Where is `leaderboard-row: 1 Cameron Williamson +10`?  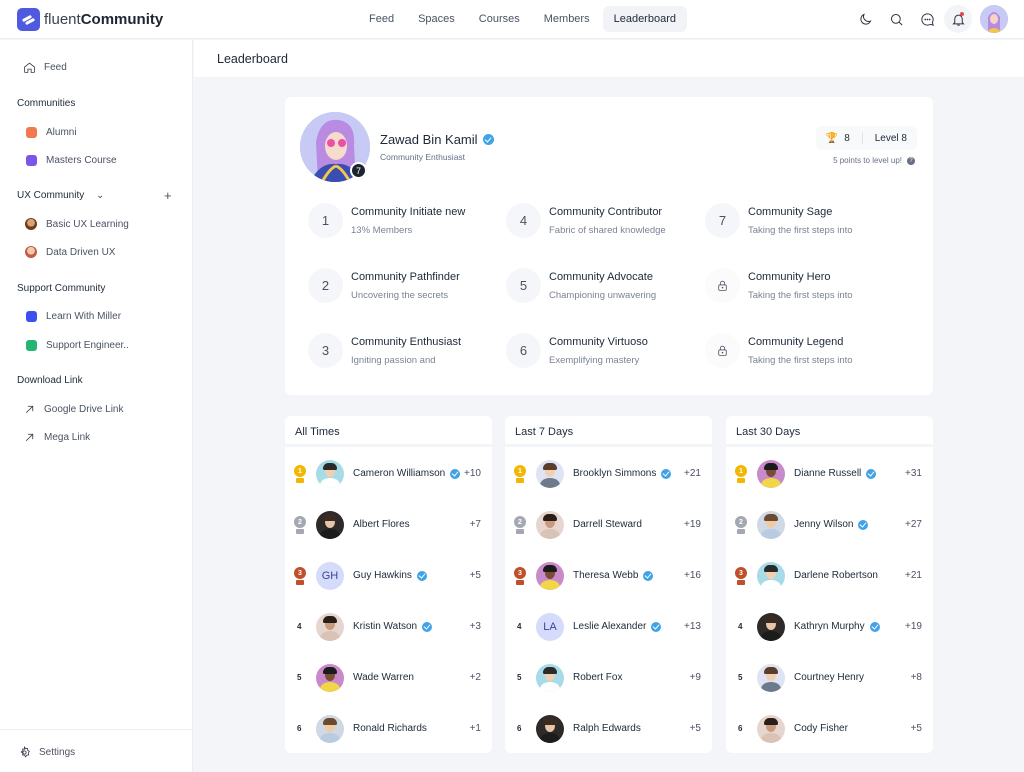
leaderboard-row: 1 Cameron Williamson +10 is located at coordinates (388, 474).